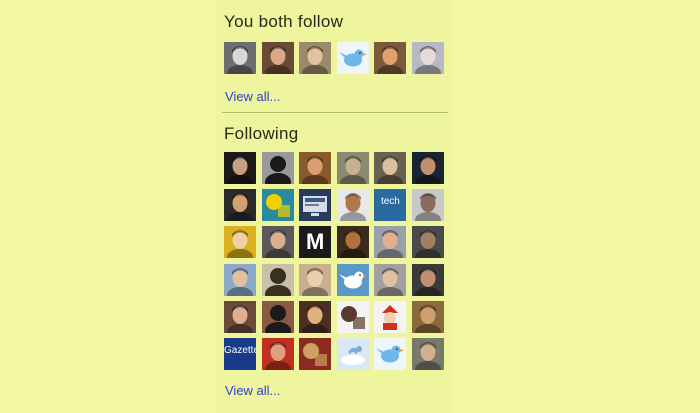  Describe the element at coordinates (240, 350) in the screenshot. I see `avatar-logo-text: Gazette` at that location.